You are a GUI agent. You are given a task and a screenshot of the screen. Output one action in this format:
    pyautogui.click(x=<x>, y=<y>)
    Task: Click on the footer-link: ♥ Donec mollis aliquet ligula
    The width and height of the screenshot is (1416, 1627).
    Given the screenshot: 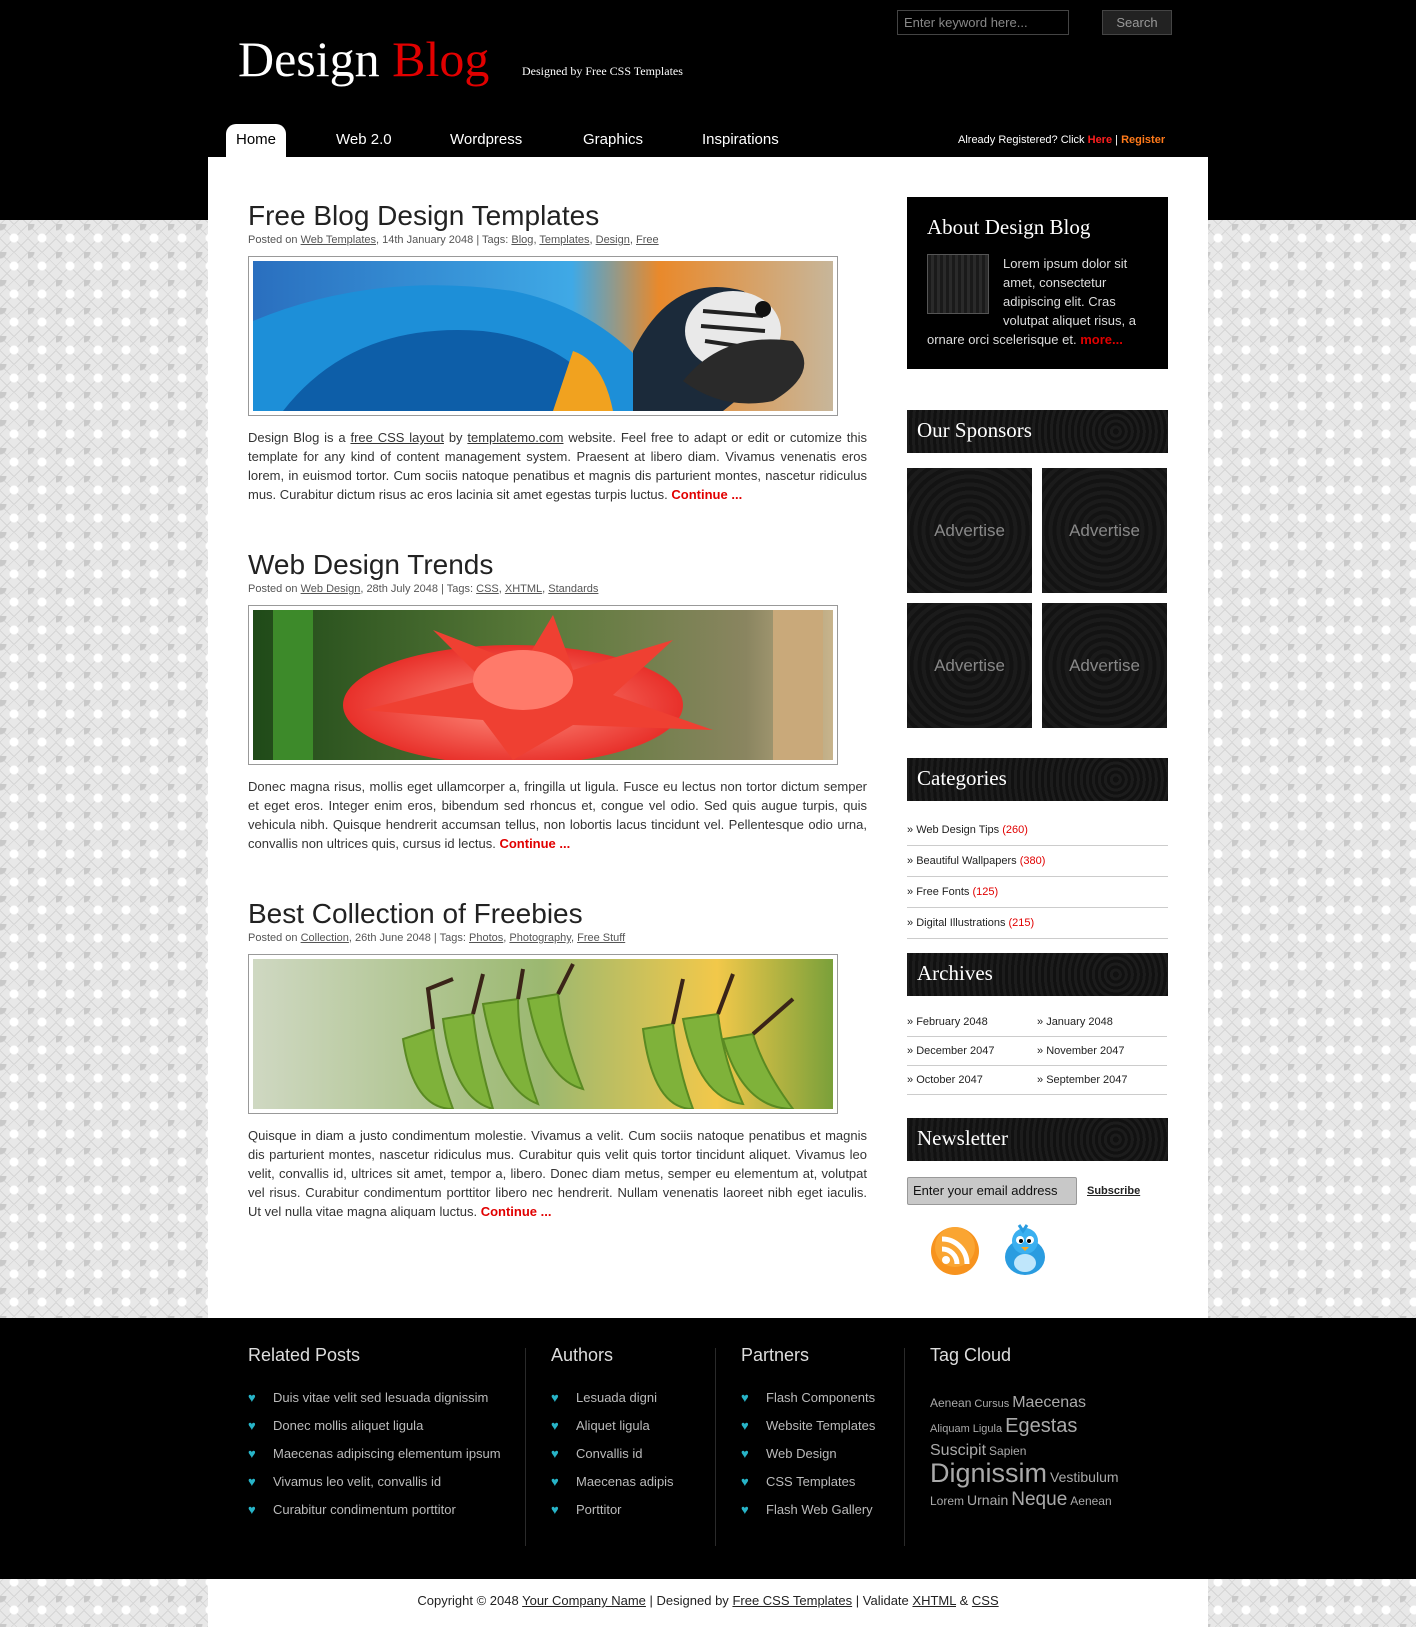 What is the action you would take?
    pyautogui.click(x=378, y=1432)
    